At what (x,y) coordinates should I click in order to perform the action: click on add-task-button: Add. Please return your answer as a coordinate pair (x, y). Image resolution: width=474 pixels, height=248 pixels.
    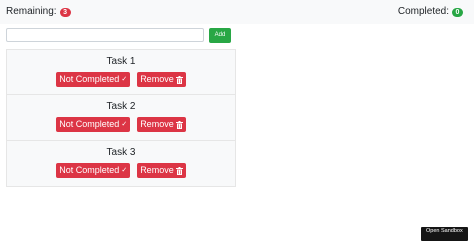
    Looking at the image, I should click on (220, 35).